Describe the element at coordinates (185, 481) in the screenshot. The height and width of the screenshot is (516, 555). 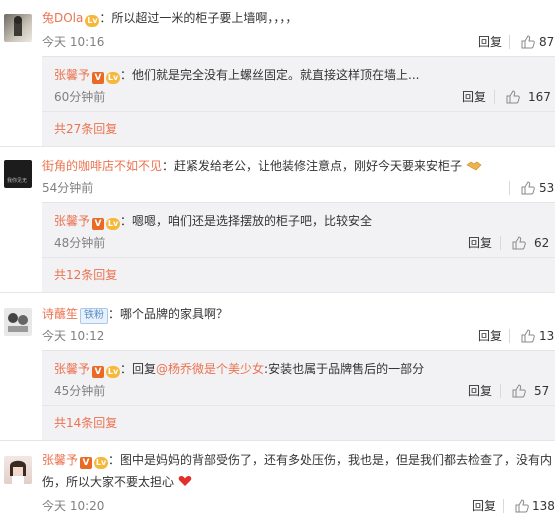
I see `red-heart-icon` at that location.